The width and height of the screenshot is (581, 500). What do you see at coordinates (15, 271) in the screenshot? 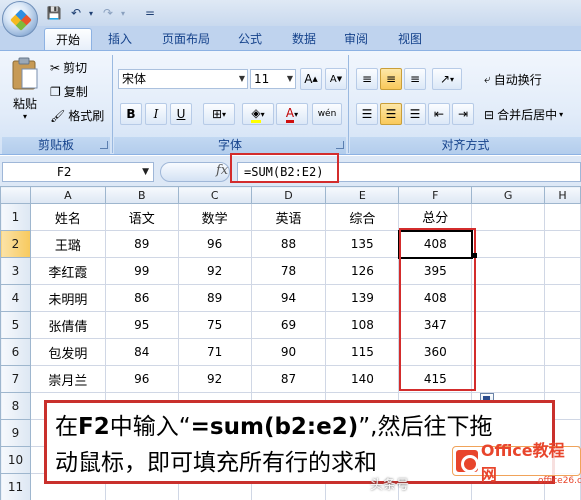
I see `row-header-3: 3` at bounding box center [15, 271].